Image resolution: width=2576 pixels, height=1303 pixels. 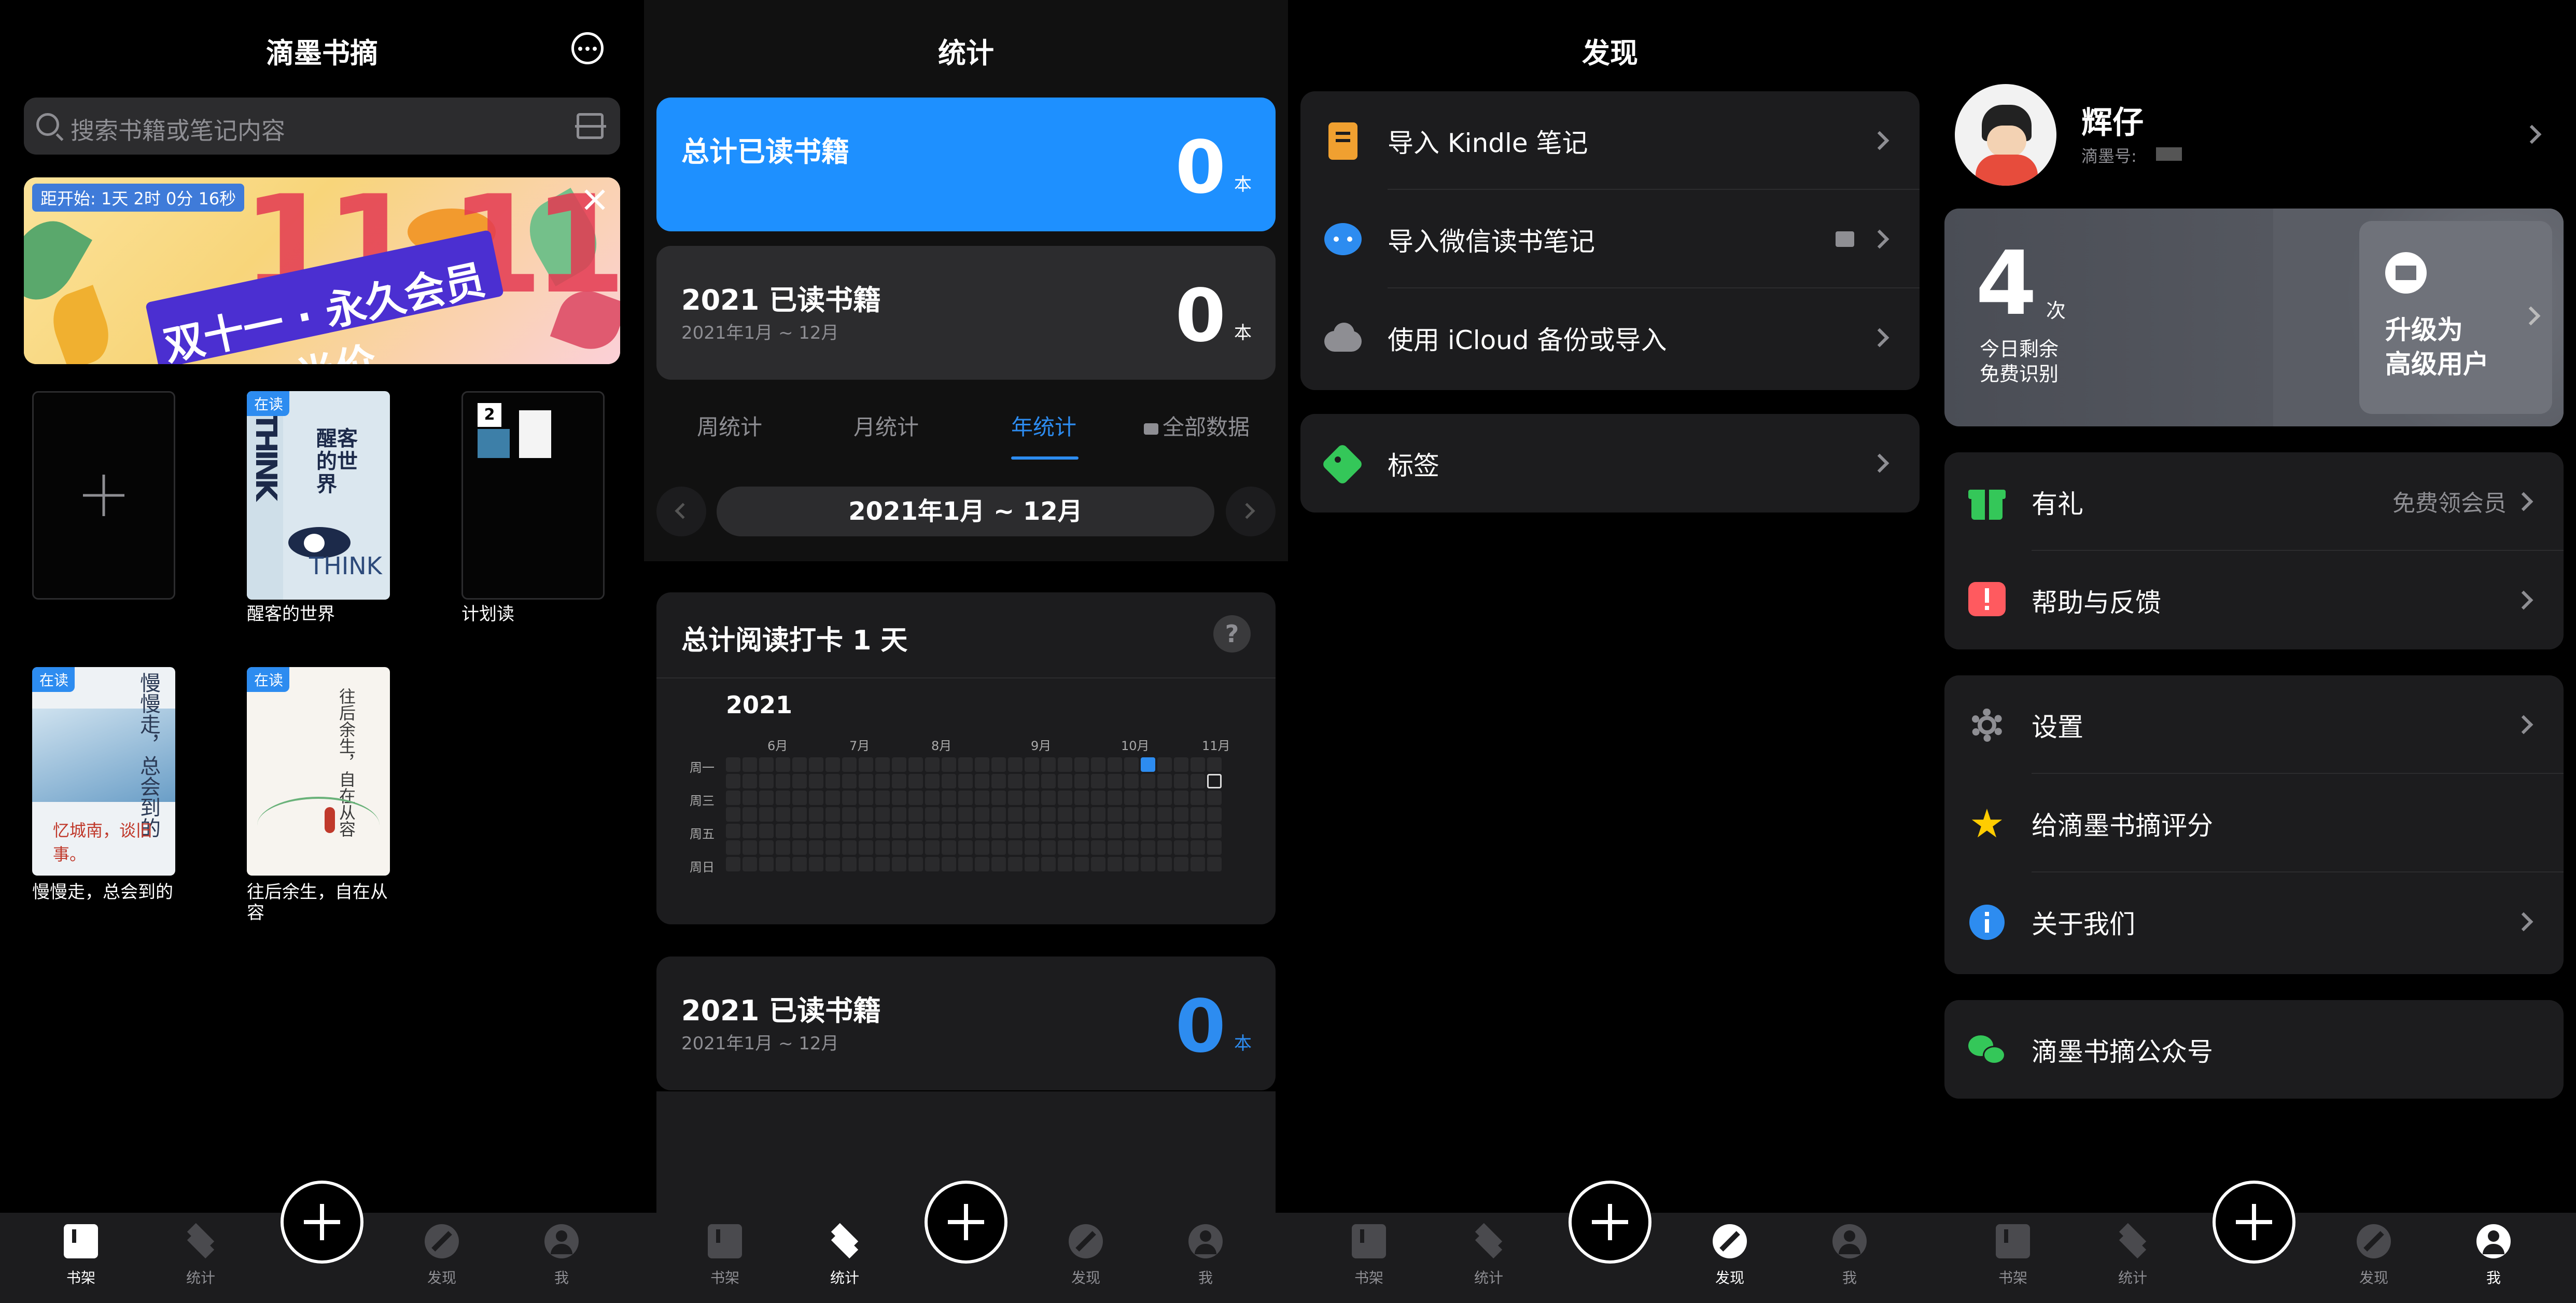 I want to click on upgrade-line2: 高级用户, so click(x=2437, y=364).